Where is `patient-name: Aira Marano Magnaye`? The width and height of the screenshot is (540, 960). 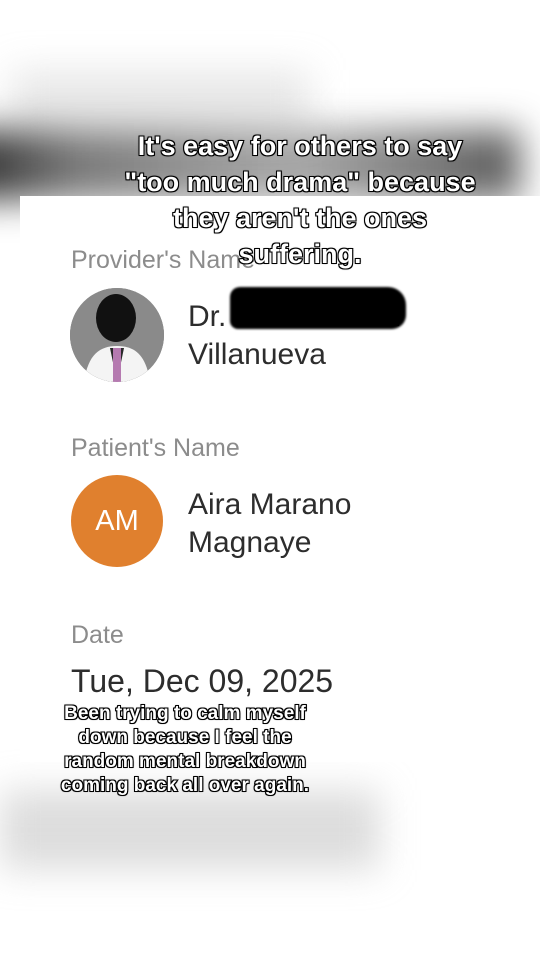
patient-name: Aira Marano Magnaye is located at coordinates (269, 524).